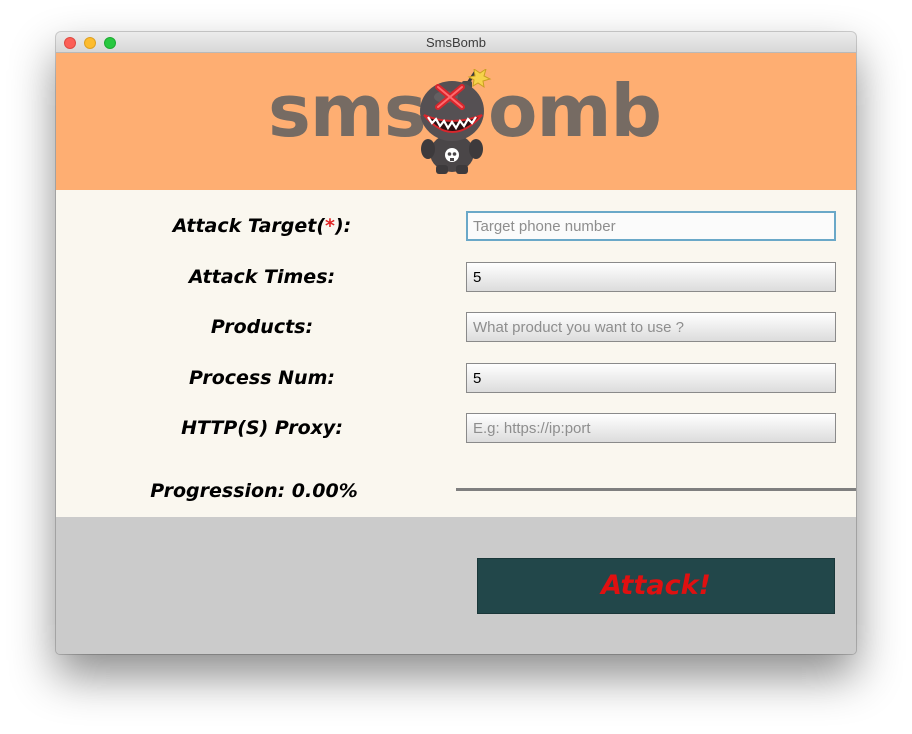  Describe the element at coordinates (575, 111) in the screenshot. I see `logo-text-right: omb` at that location.